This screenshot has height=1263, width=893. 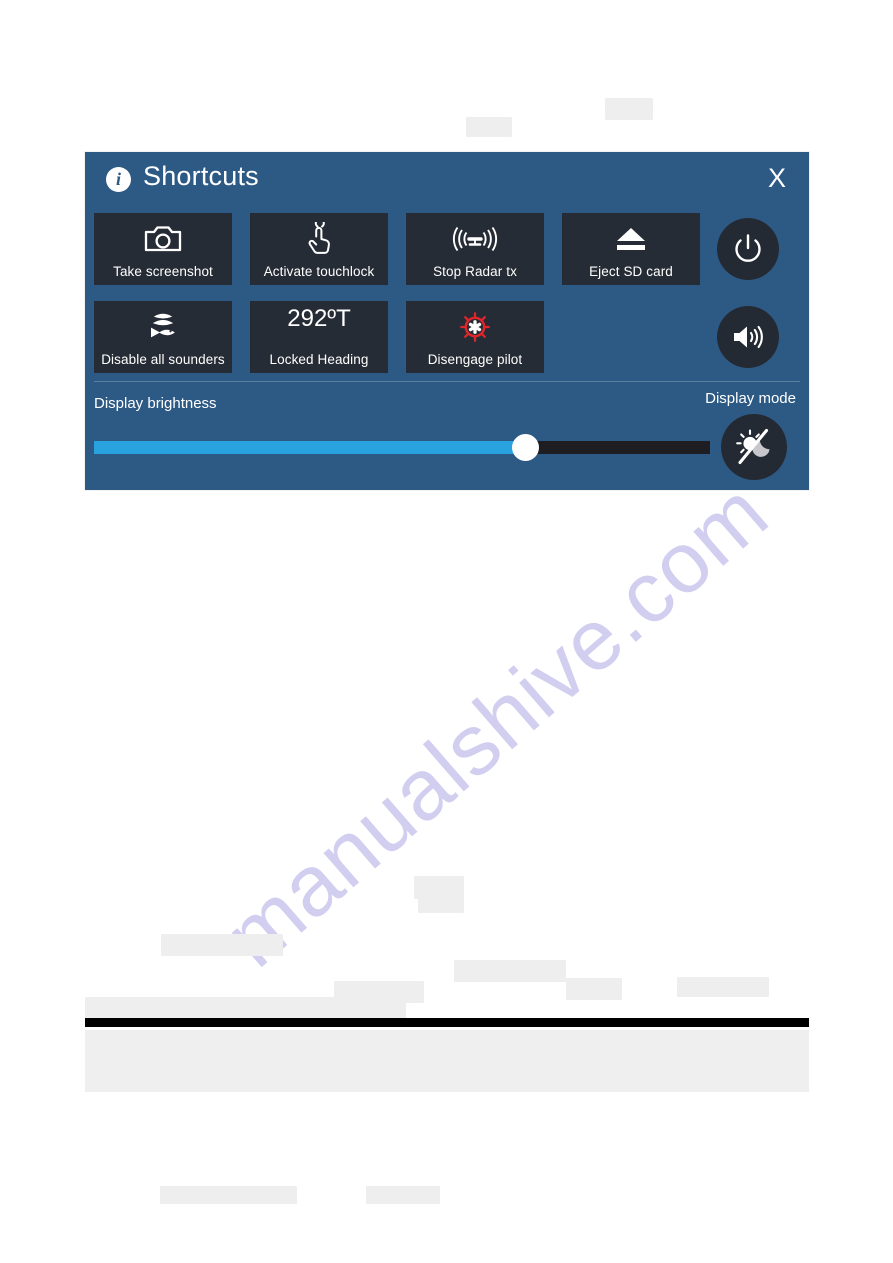 I want to click on tile-label: Take screenshot, so click(x=163, y=271).